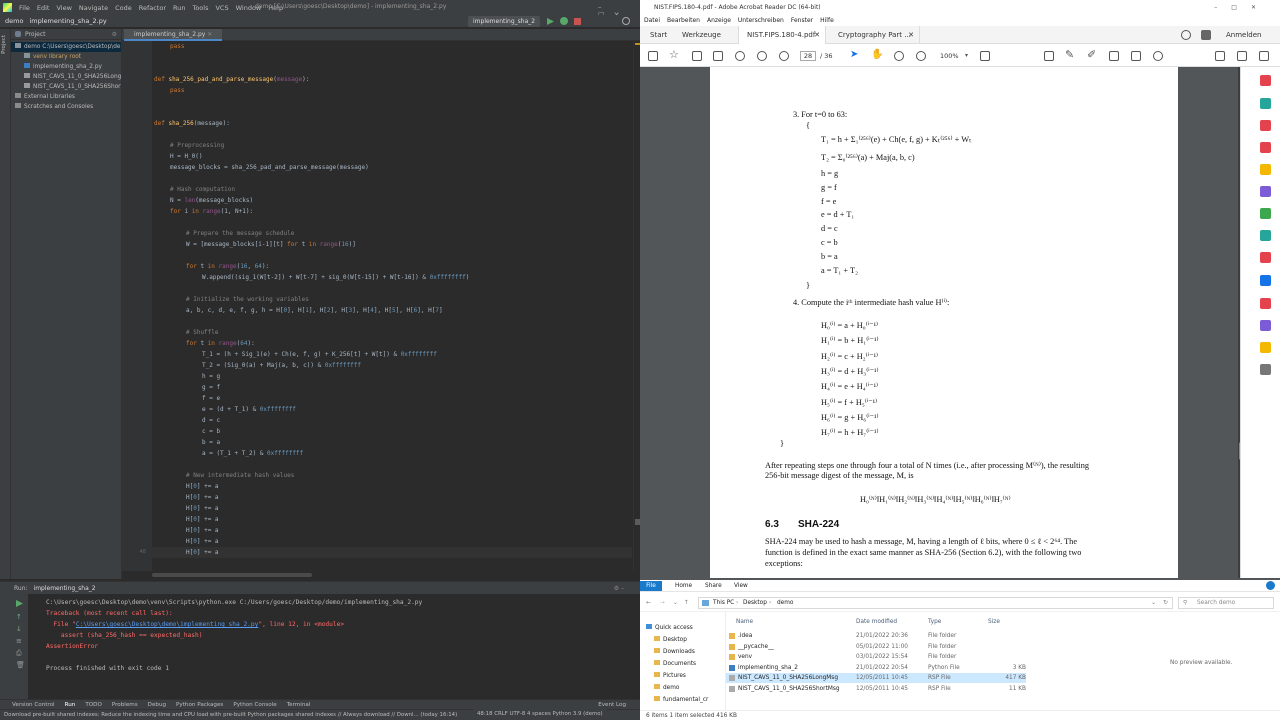  I want to click on address-bar: This PC › Desktop › demo ⌄ ↻, so click(935, 603).